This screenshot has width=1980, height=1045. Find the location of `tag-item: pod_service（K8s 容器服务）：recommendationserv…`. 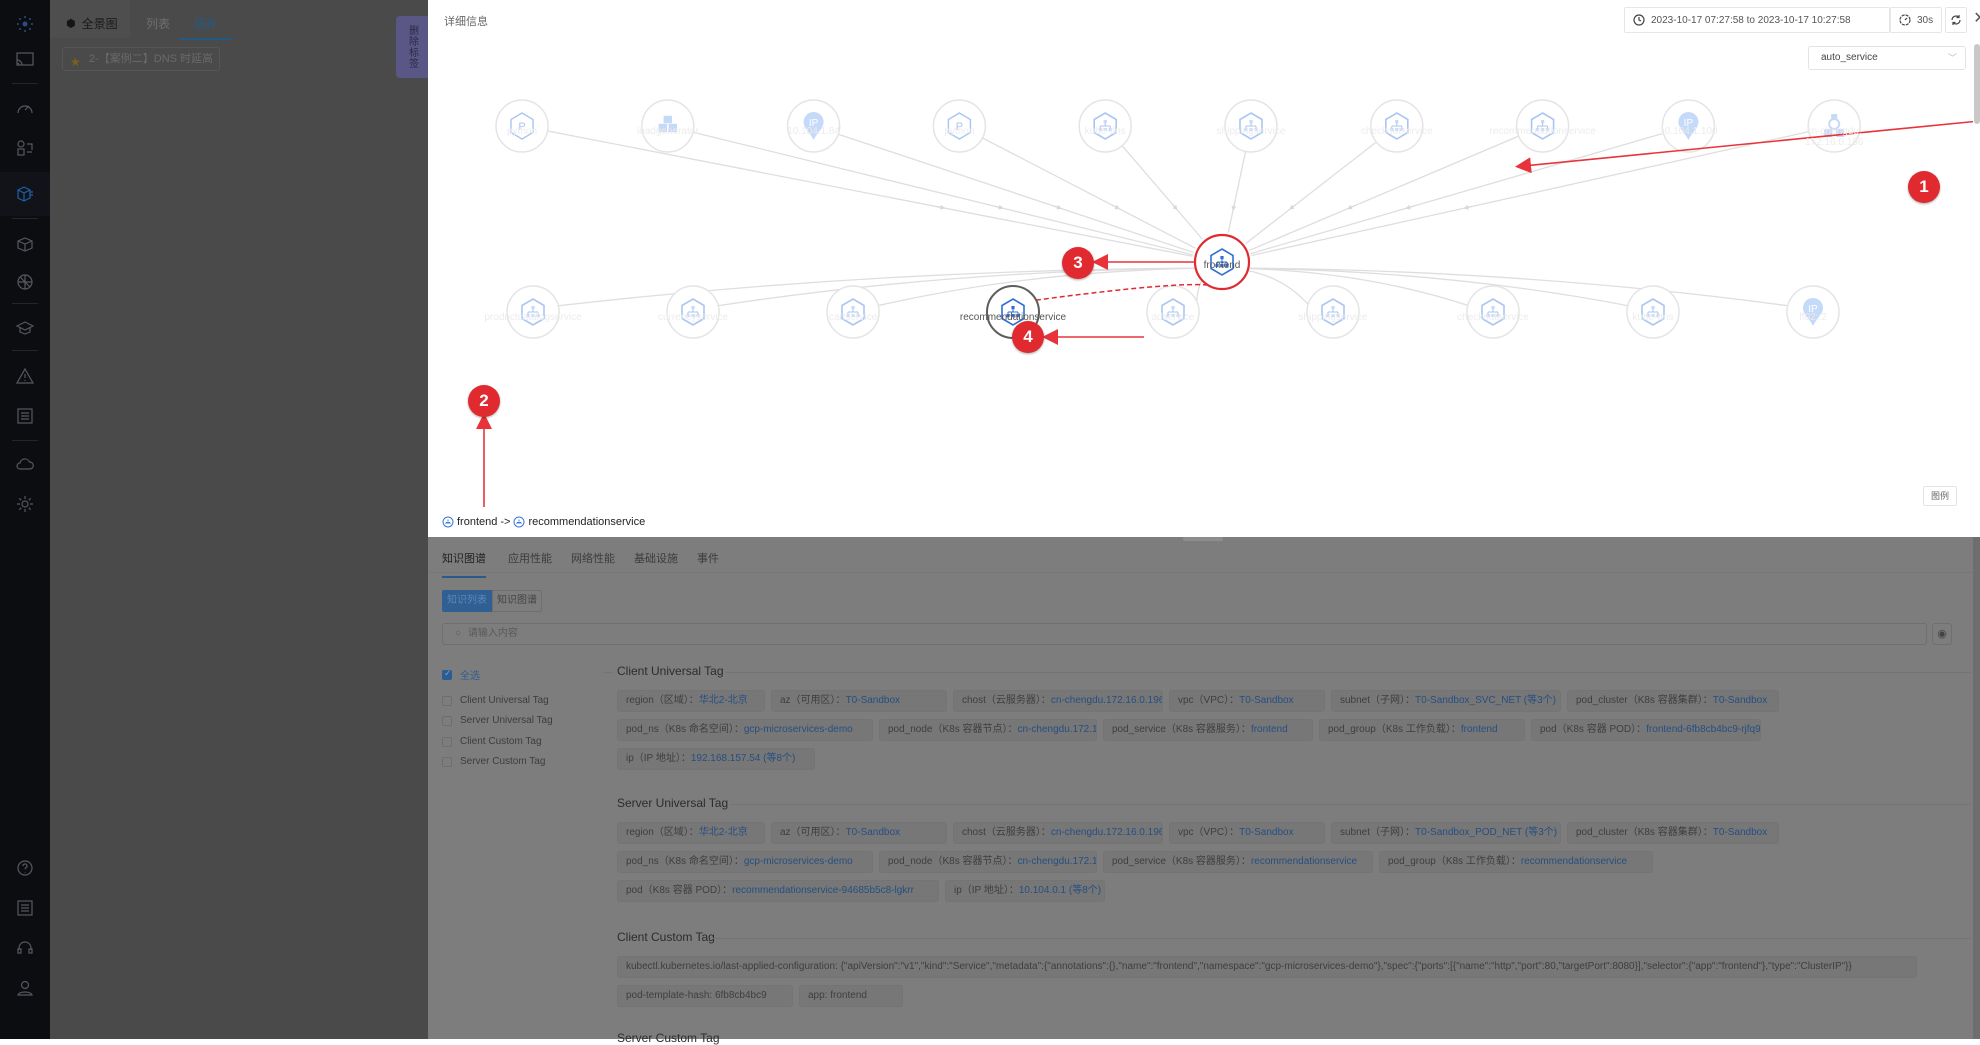

tag-item: pod_service（K8s 容器服务）：recommendationserv… is located at coordinates (1238, 862).